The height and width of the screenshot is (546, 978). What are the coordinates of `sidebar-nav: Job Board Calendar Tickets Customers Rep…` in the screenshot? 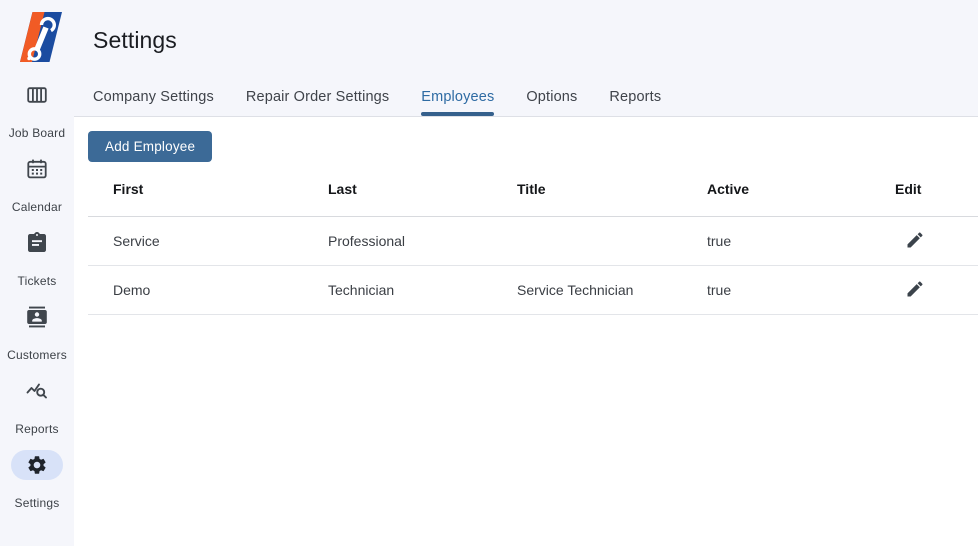 It's located at (37, 295).